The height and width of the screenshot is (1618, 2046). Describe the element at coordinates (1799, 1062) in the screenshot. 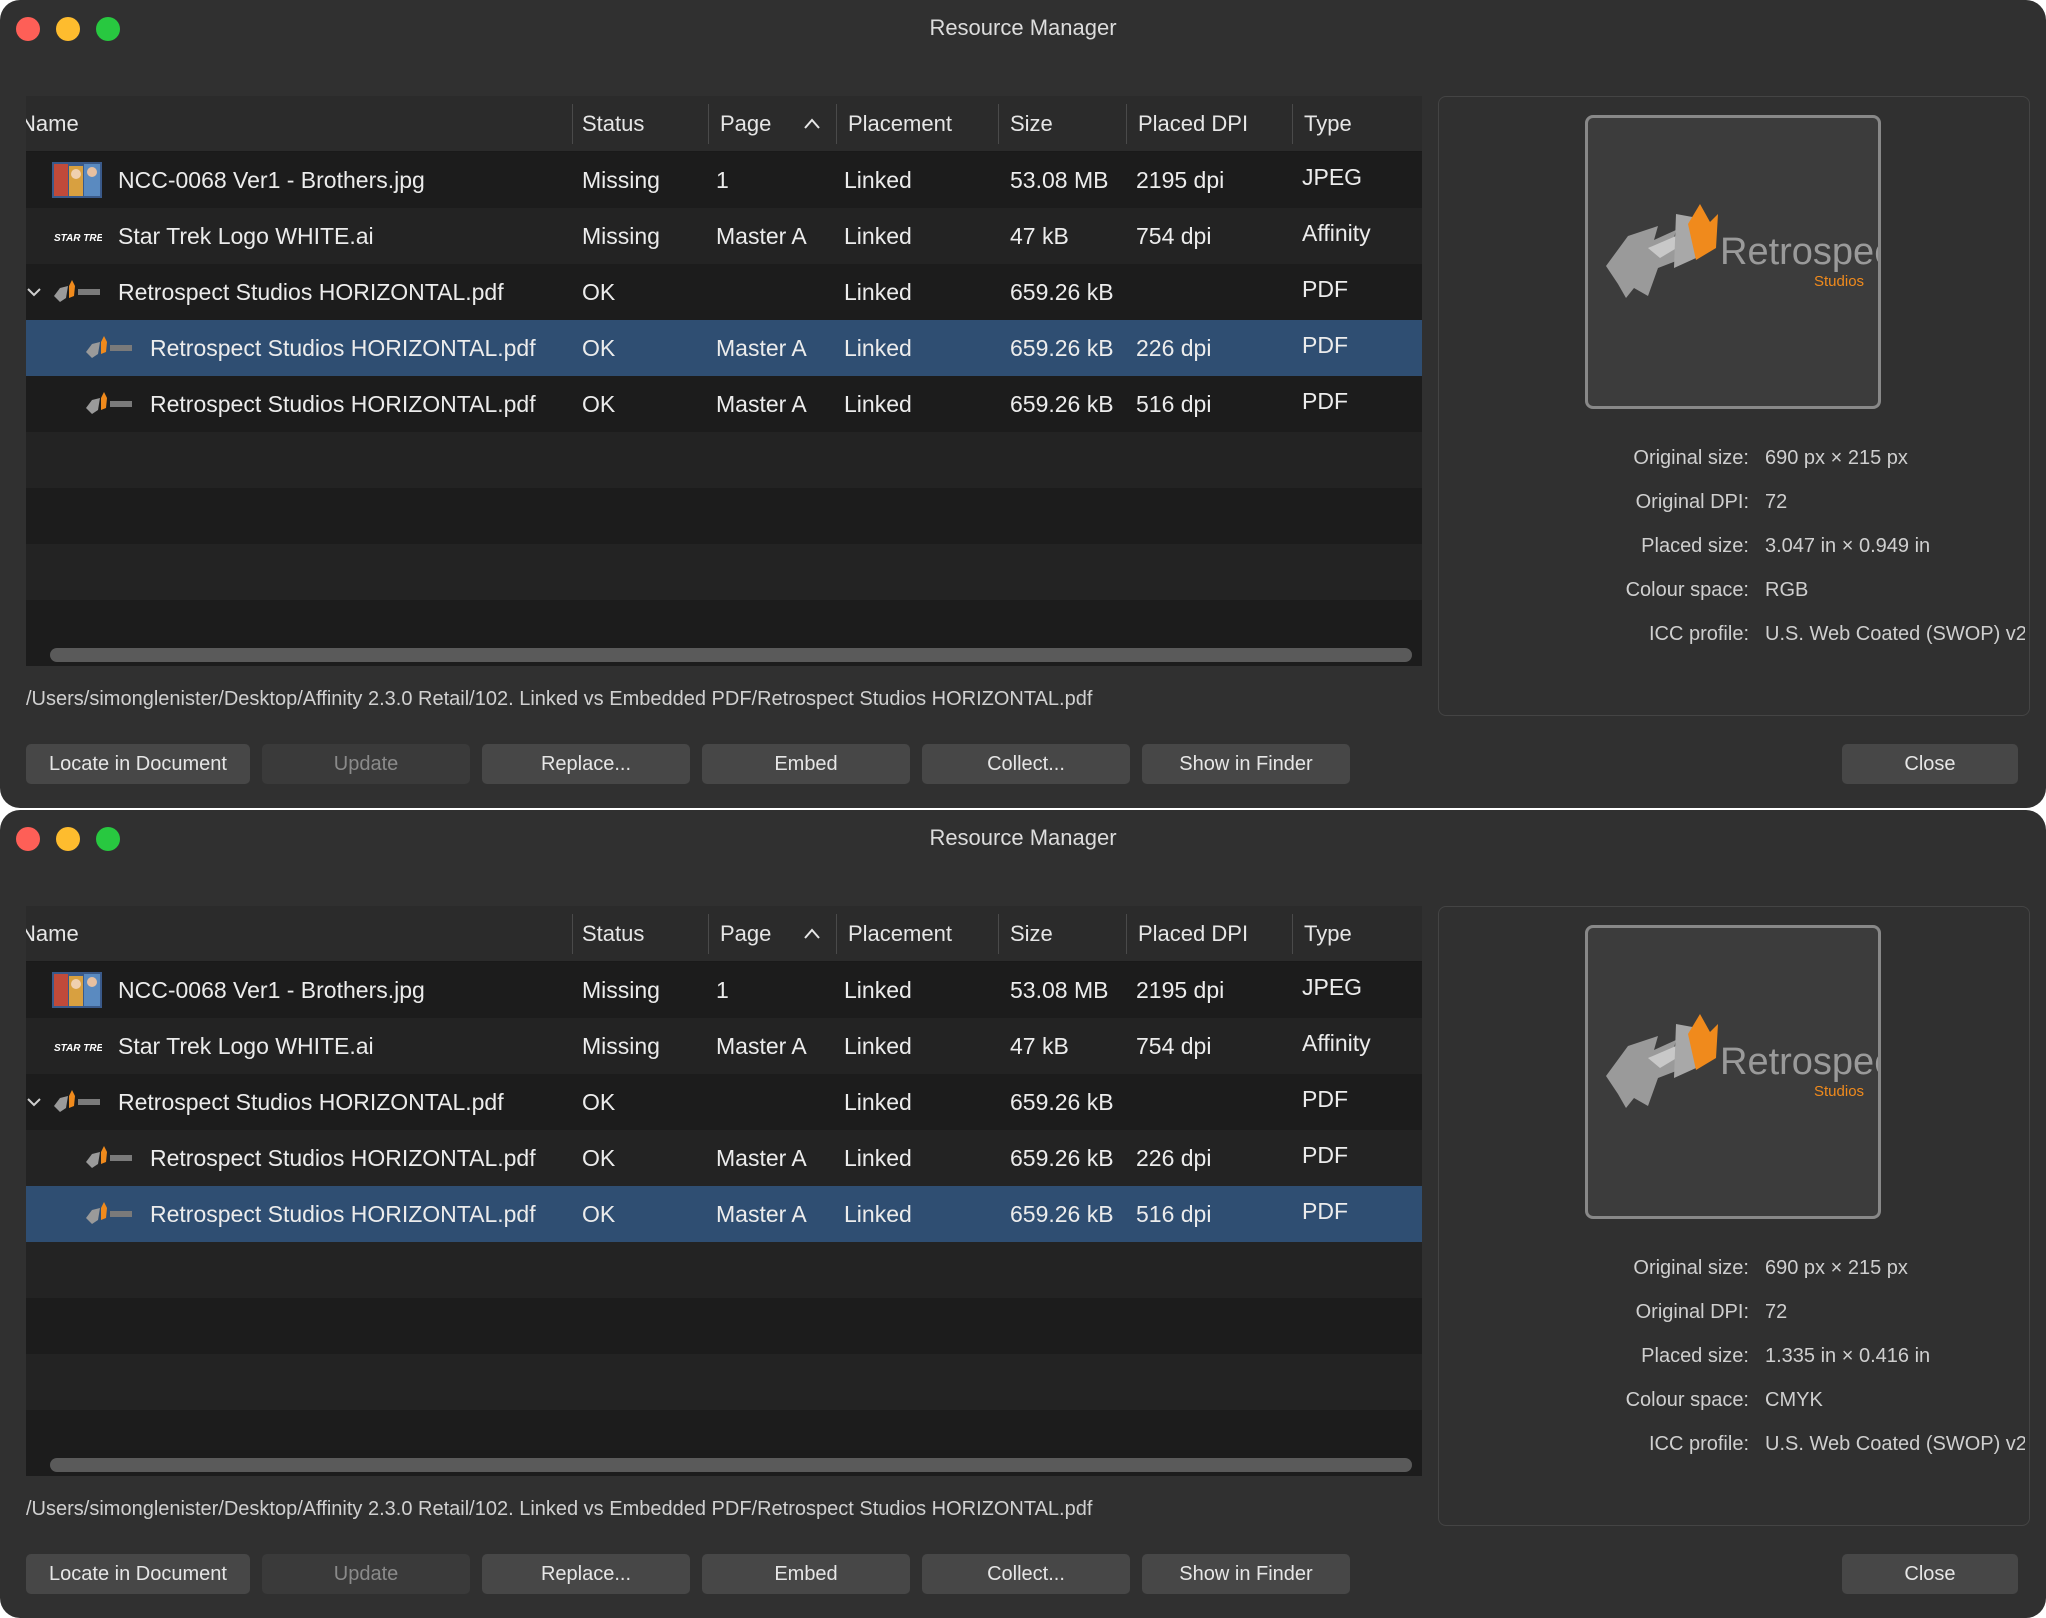

I see `logo-text: Retrospect` at that location.